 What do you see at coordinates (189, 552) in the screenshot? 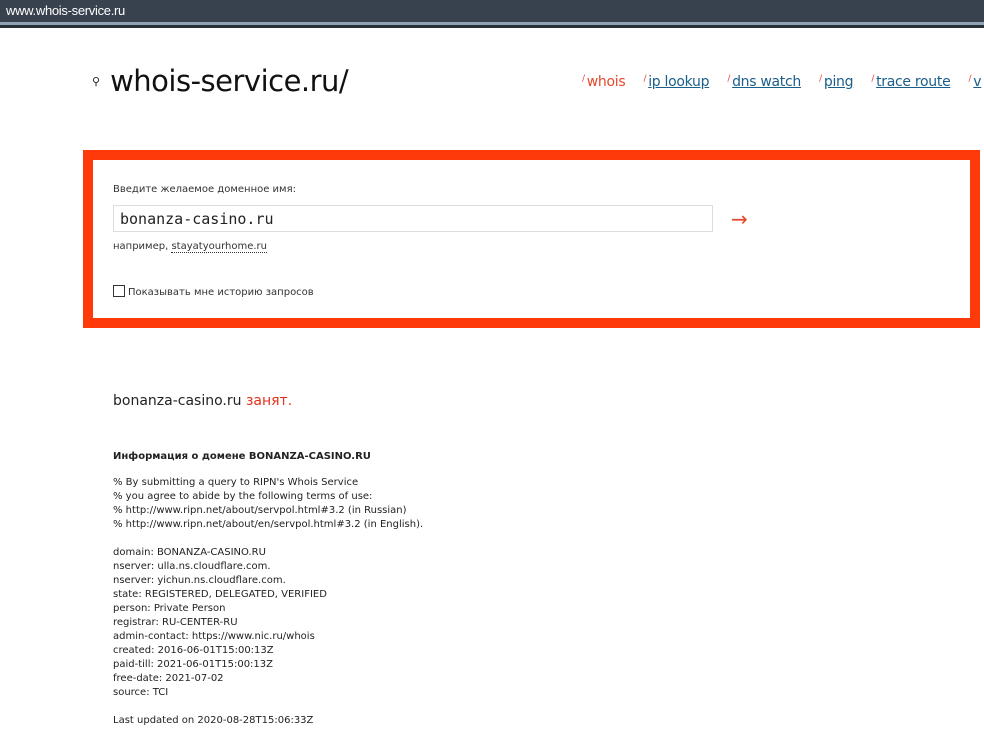
I see `info-line: domain: BONANZA-CASINO.RU` at bounding box center [189, 552].